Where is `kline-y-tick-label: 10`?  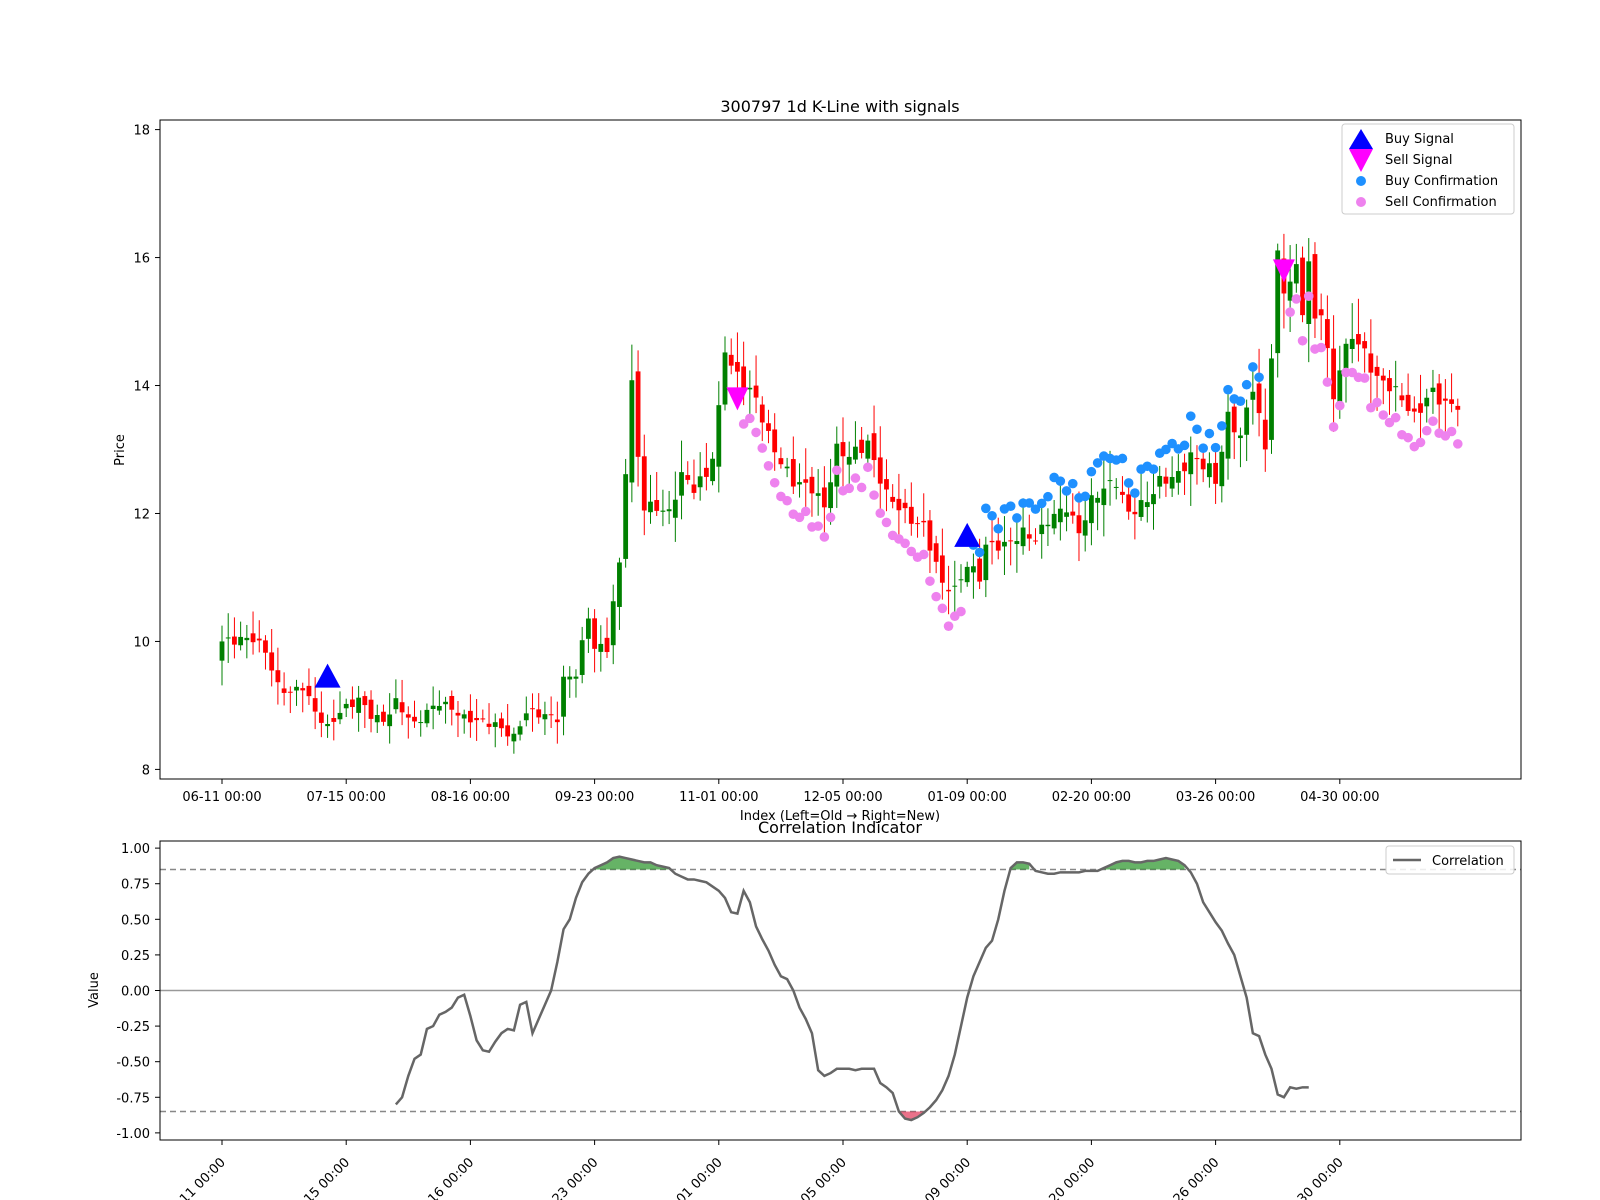 kline-y-tick-label: 10 is located at coordinates (141, 642).